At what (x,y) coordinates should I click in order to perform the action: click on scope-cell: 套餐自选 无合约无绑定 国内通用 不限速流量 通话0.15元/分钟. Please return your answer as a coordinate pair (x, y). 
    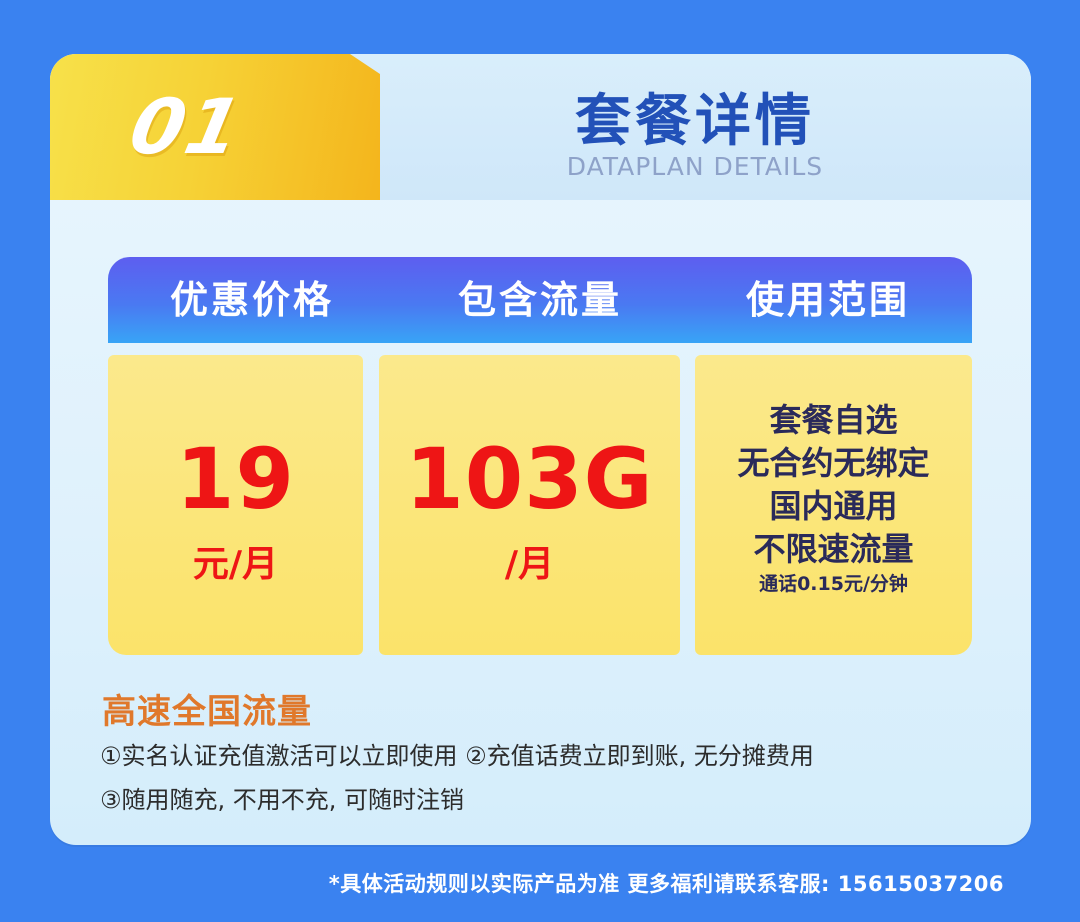
    Looking at the image, I should click on (833, 505).